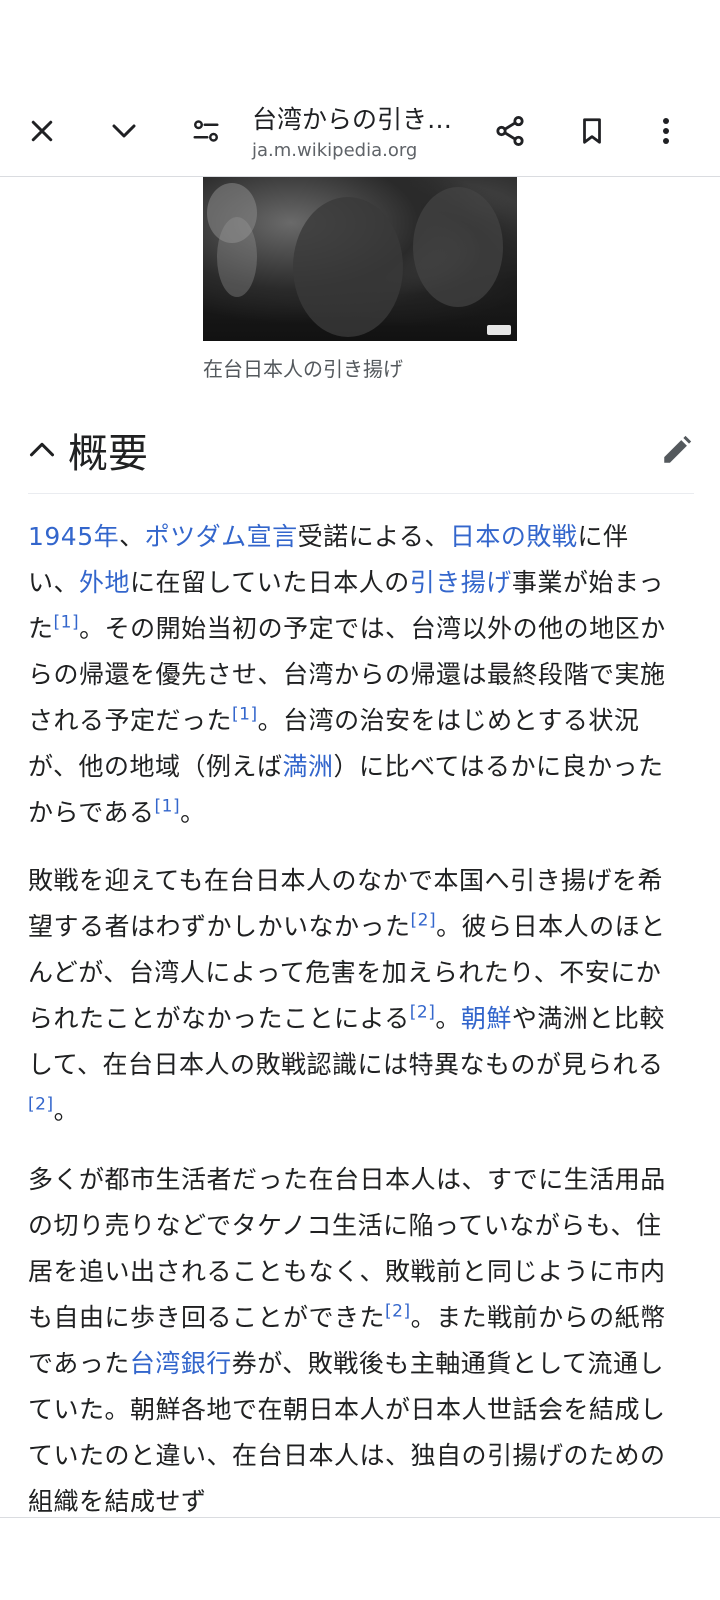 The image size is (720, 1600). Describe the element at coordinates (486, 1018) in the screenshot. I see `link-korea: 朝鮮` at that location.